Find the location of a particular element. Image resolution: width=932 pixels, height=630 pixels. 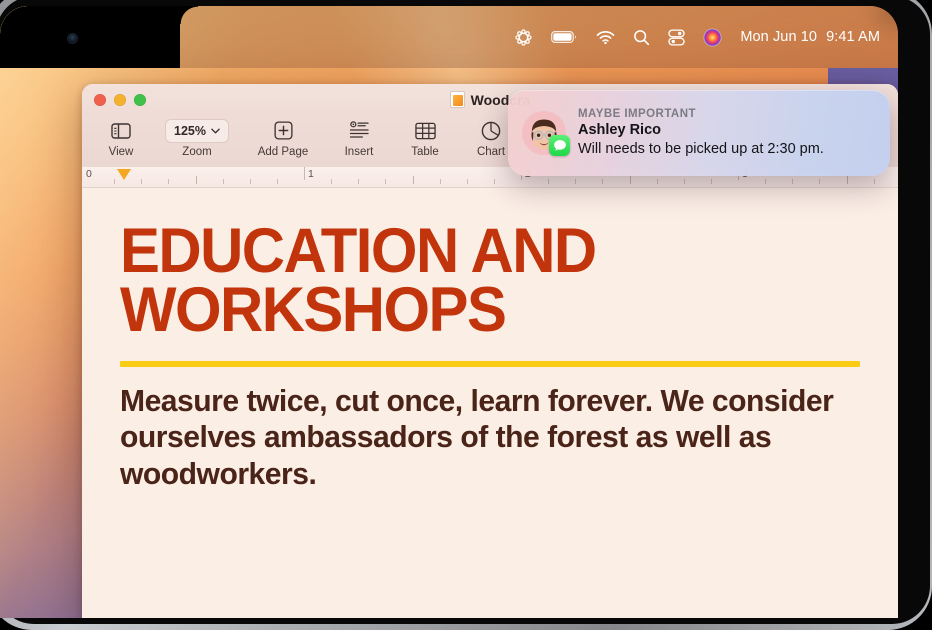

toolbar-zoom-control: 125% Zoom is located at coordinates (197, 136).